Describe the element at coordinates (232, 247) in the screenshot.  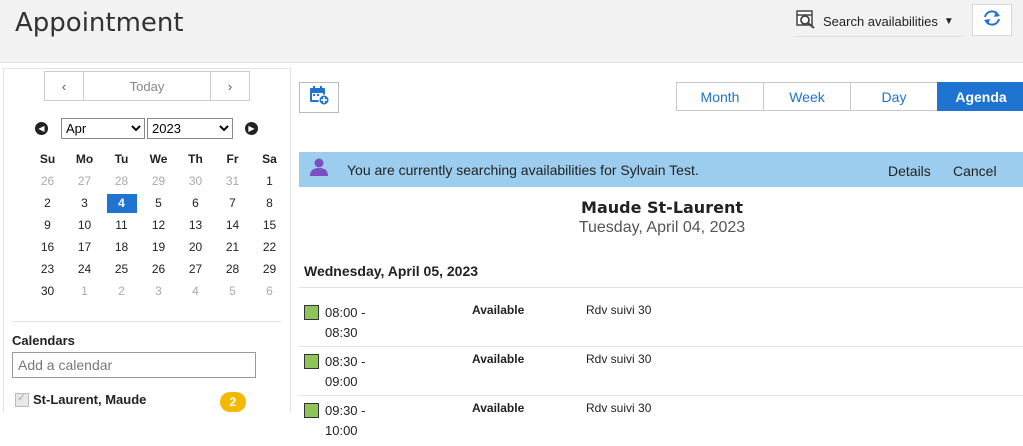
I see `calendar-day: 21` at that location.